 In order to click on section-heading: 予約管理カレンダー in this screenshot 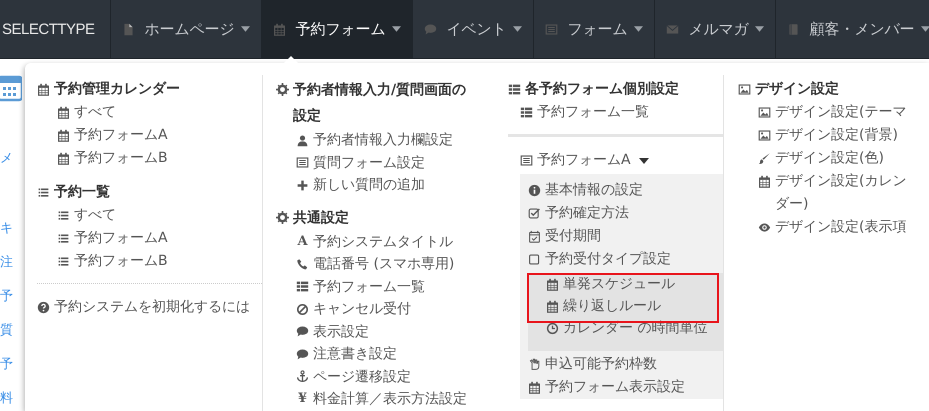, I will do `click(117, 89)`.